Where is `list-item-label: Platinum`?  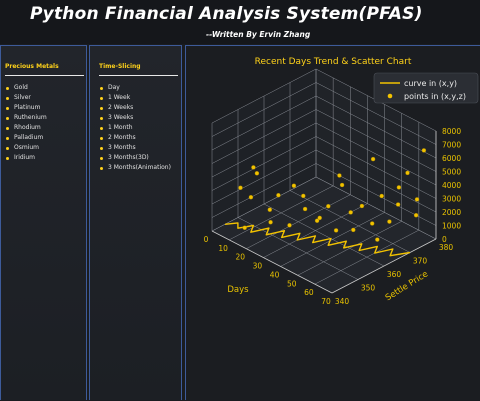
list-item-label: Platinum is located at coordinates (27, 107).